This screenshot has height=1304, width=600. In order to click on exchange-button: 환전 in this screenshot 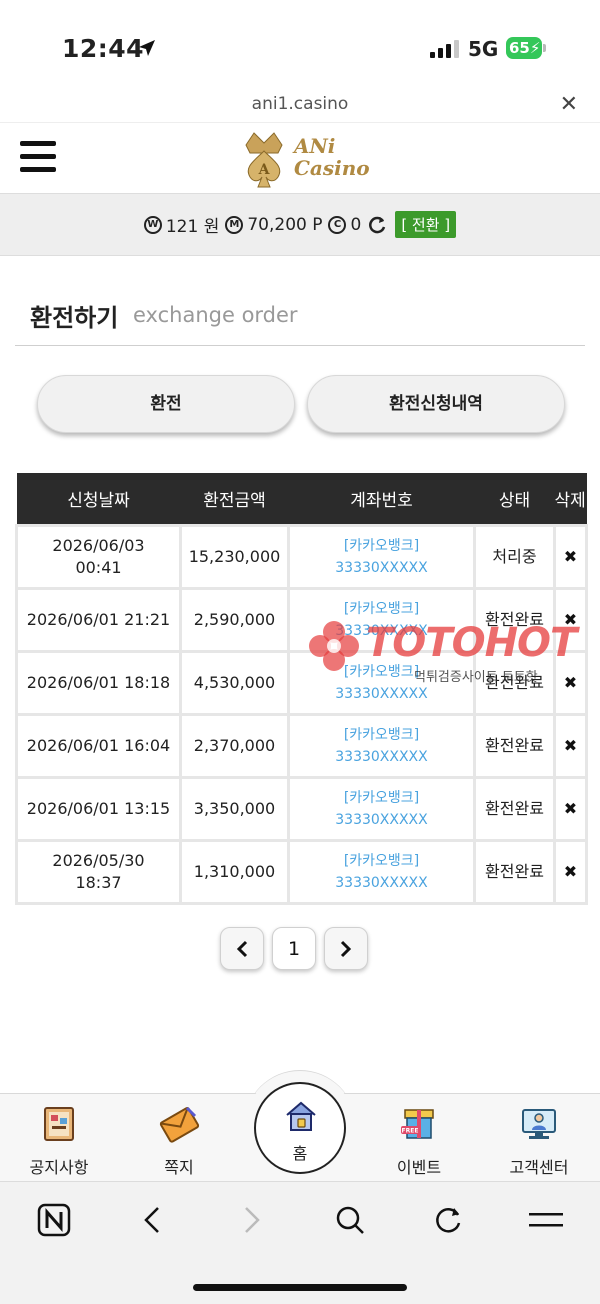, I will do `click(166, 404)`.